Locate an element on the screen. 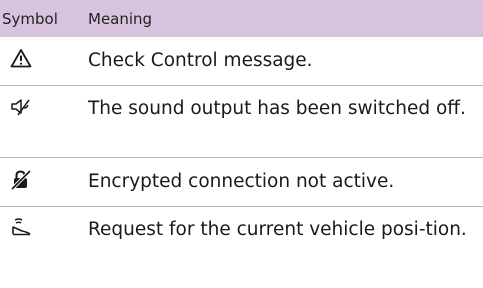  header-symbol: Symbol is located at coordinates (30, 18).